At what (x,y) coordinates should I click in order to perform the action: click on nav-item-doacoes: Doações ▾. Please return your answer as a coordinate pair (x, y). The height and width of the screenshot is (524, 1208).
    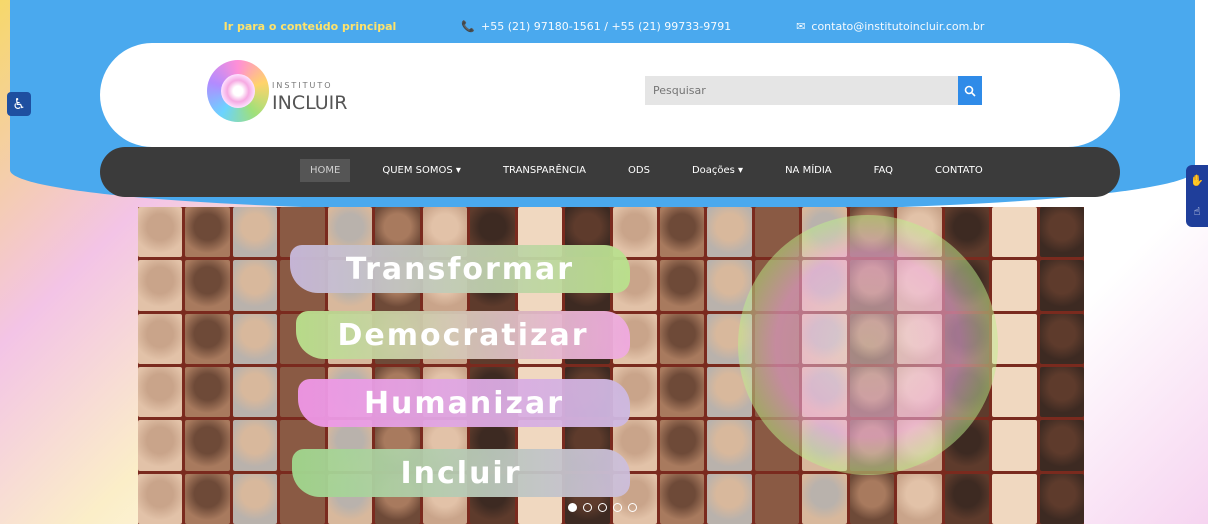
    Looking at the image, I should click on (717, 170).